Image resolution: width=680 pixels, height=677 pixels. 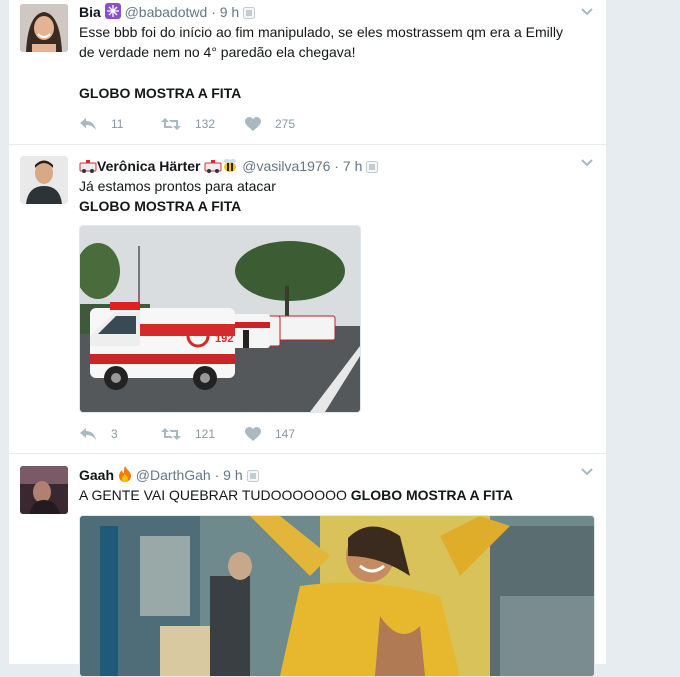 I want to click on handle: @vasilva1976, so click(x=286, y=166).